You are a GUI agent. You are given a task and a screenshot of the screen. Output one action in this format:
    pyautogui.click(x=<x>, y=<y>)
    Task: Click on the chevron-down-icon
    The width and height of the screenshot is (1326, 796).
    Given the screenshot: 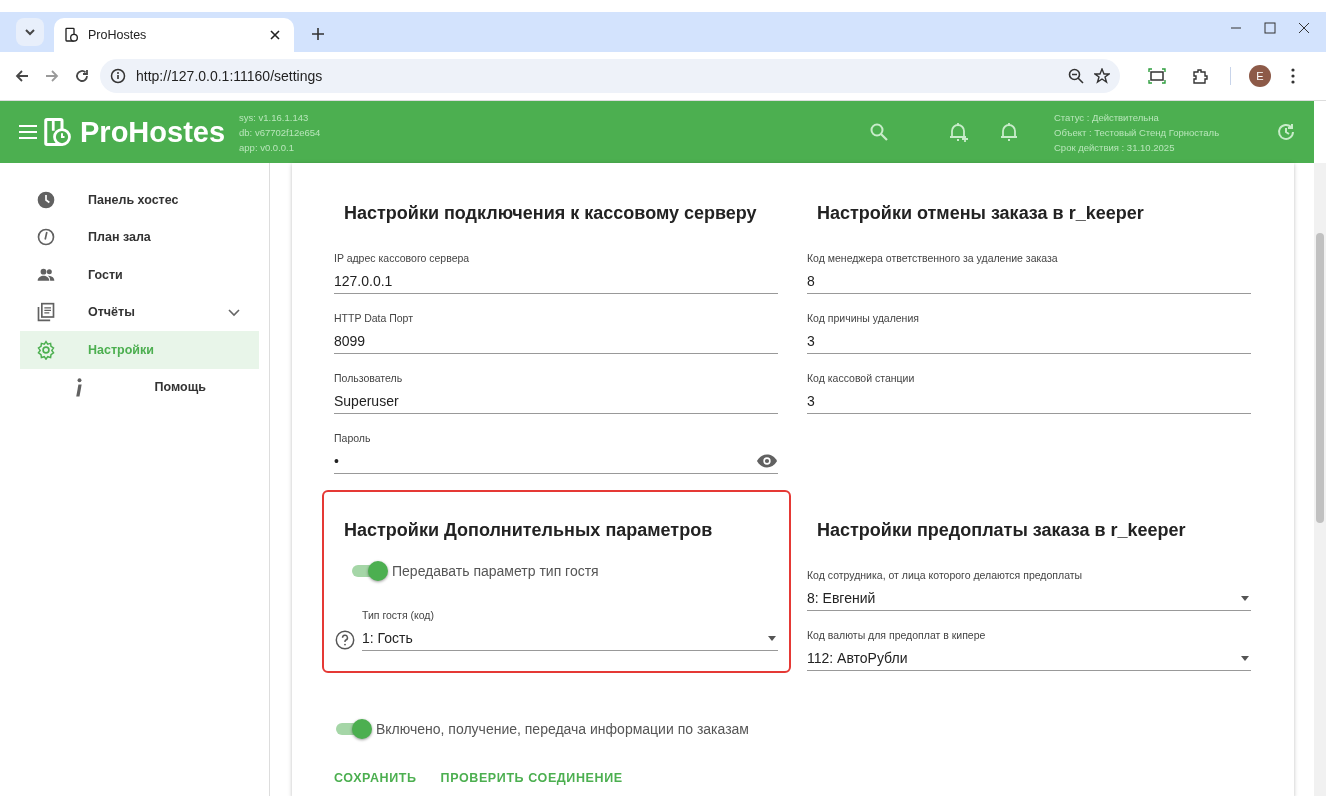 What is the action you would take?
    pyautogui.click(x=30, y=32)
    